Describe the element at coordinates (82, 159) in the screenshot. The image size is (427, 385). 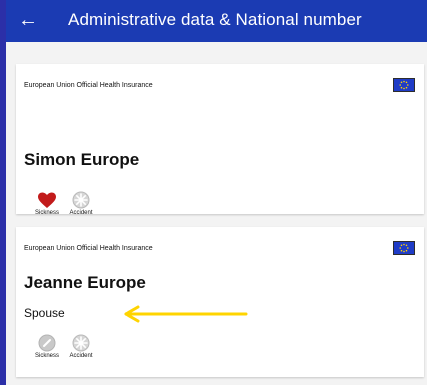
I see `person-name: Simon Europe` at that location.